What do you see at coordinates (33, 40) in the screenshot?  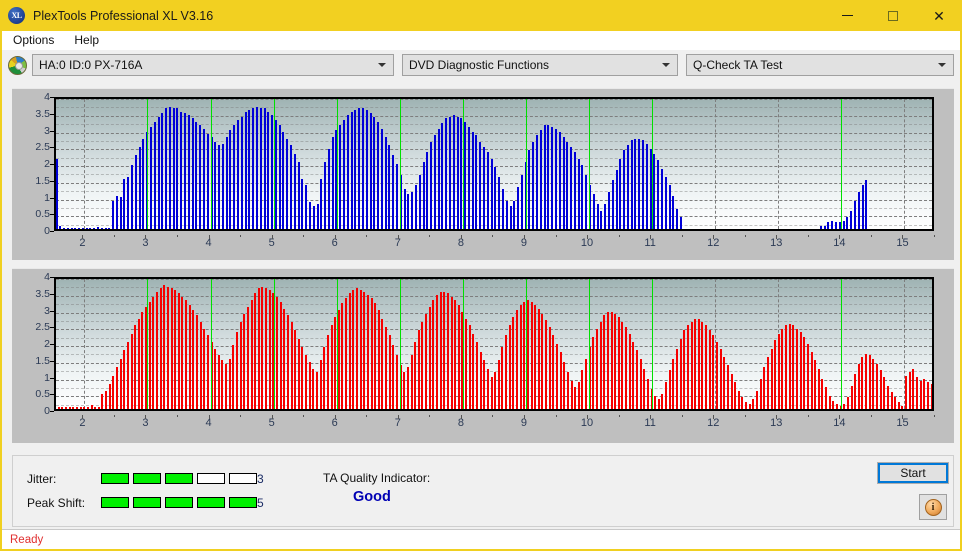 I see `menu-item-options: Options` at bounding box center [33, 40].